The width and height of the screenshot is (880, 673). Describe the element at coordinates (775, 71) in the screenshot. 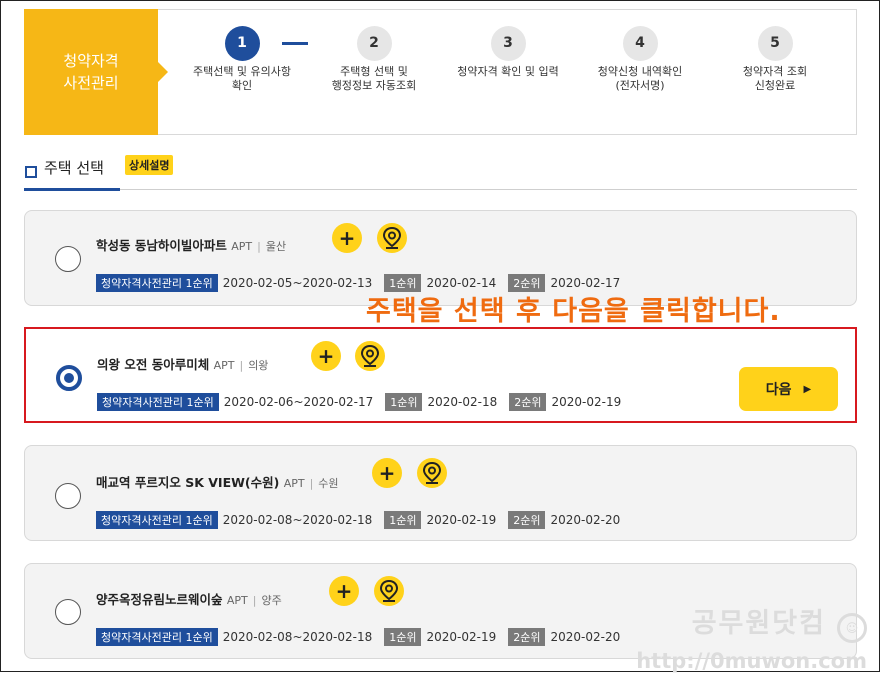

I see `step-label-line1: 청약자격 조회` at that location.